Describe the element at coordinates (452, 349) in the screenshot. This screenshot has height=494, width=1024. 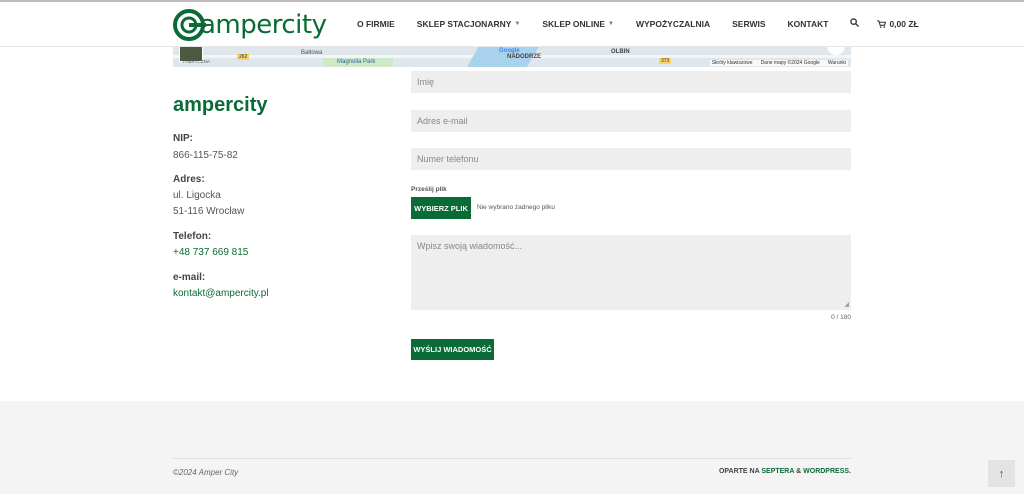
I see `send-message-button: WYŚLIJ WIADOMOŚĆ` at that location.